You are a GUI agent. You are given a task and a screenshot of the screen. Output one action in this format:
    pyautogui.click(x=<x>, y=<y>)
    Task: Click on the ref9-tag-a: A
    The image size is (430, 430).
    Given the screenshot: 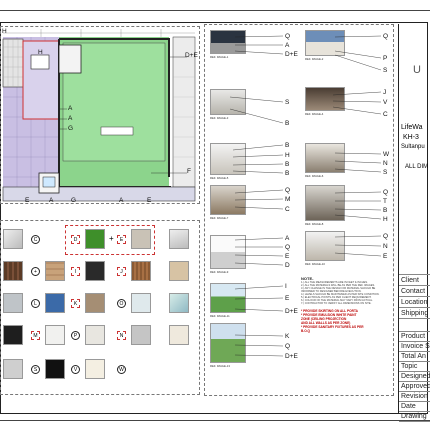 What is the action you would take?
    pyautogui.click(x=287, y=238)
    